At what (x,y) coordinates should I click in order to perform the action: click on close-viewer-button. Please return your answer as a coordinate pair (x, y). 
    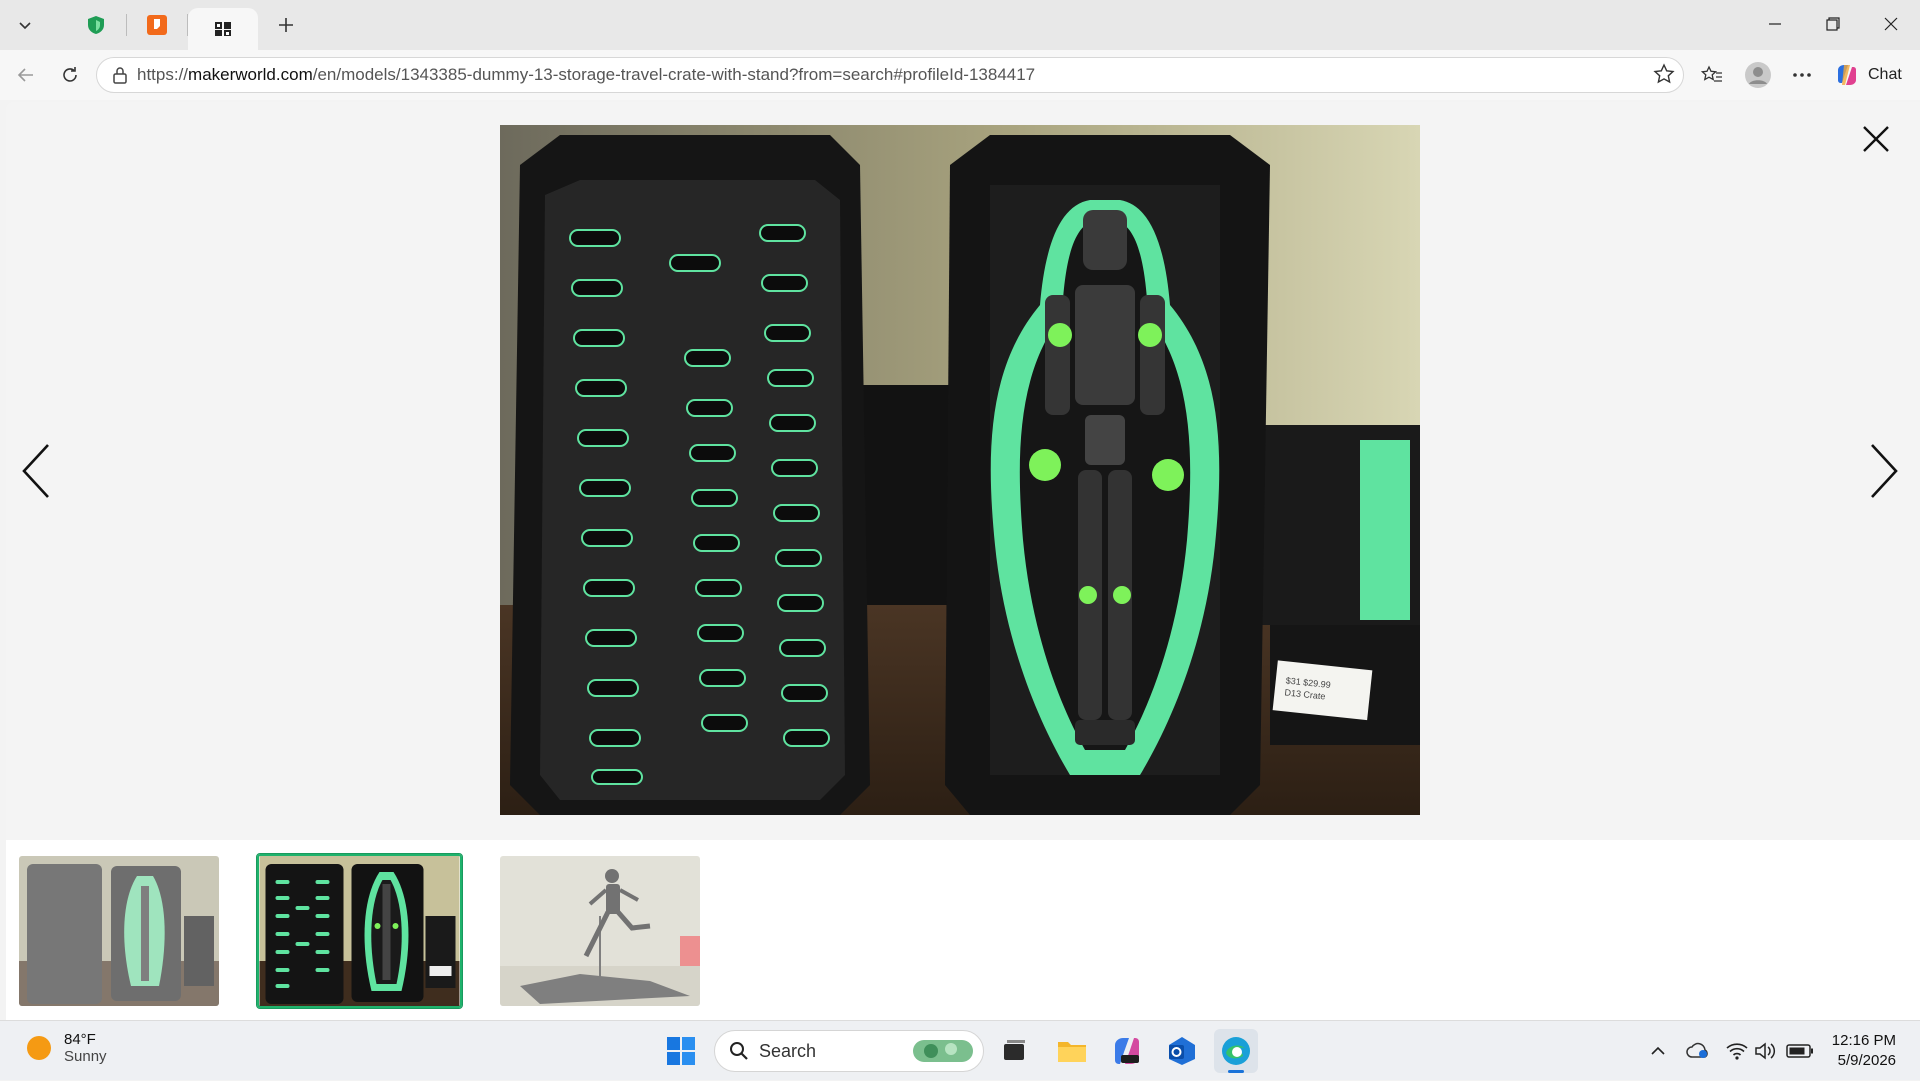
    Looking at the image, I should click on (1876, 139).